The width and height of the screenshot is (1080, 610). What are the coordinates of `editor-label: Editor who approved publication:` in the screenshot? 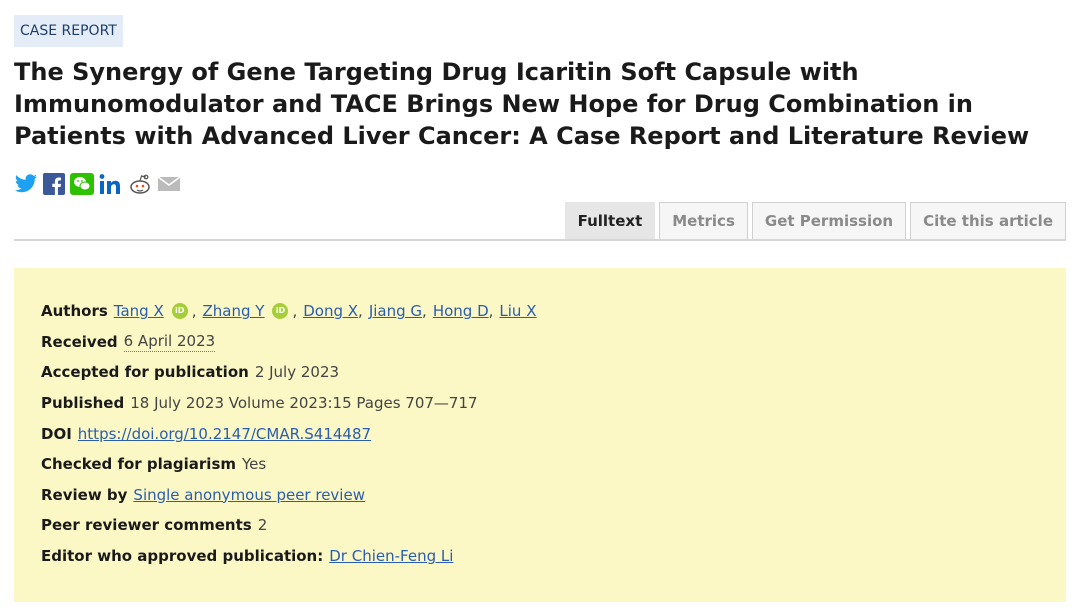 It's located at (182, 556).